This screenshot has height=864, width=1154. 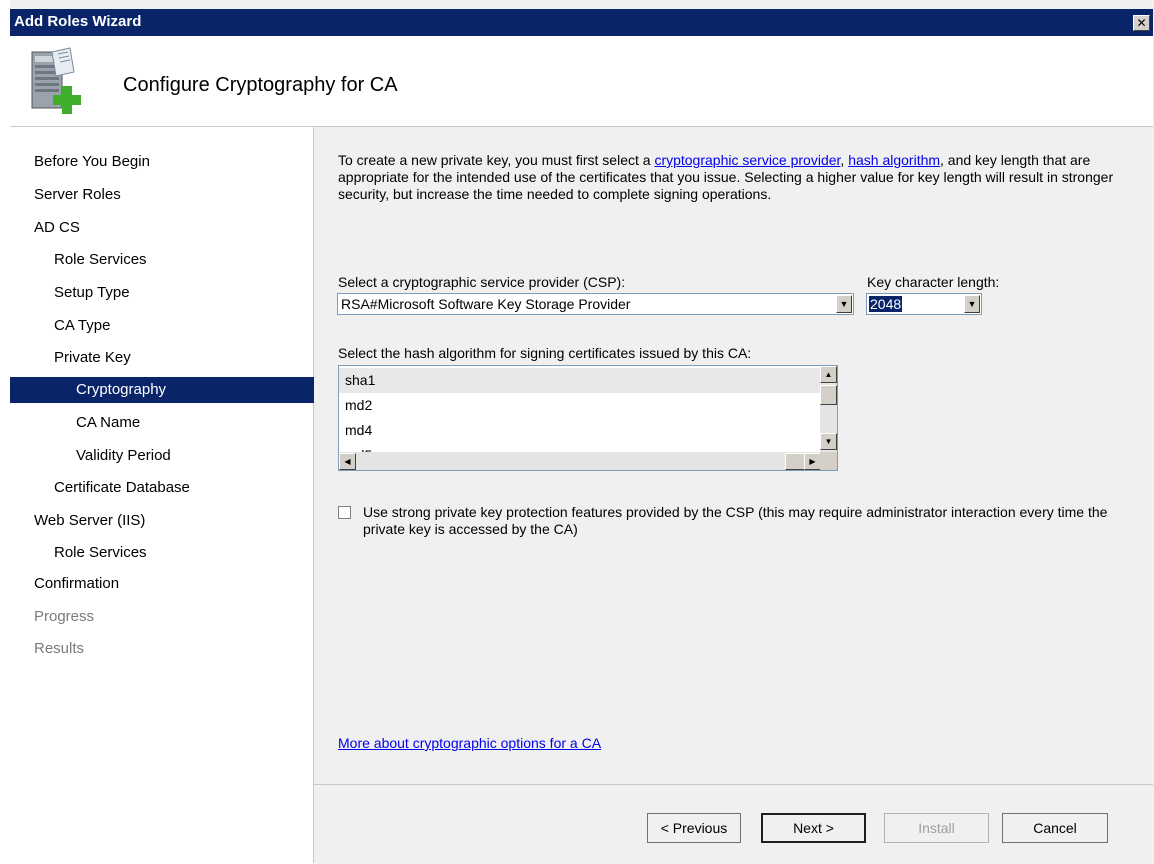 What do you see at coordinates (812, 461) in the screenshot?
I see `scroll-right-icon: ▶` at bounding box center [812, 461].